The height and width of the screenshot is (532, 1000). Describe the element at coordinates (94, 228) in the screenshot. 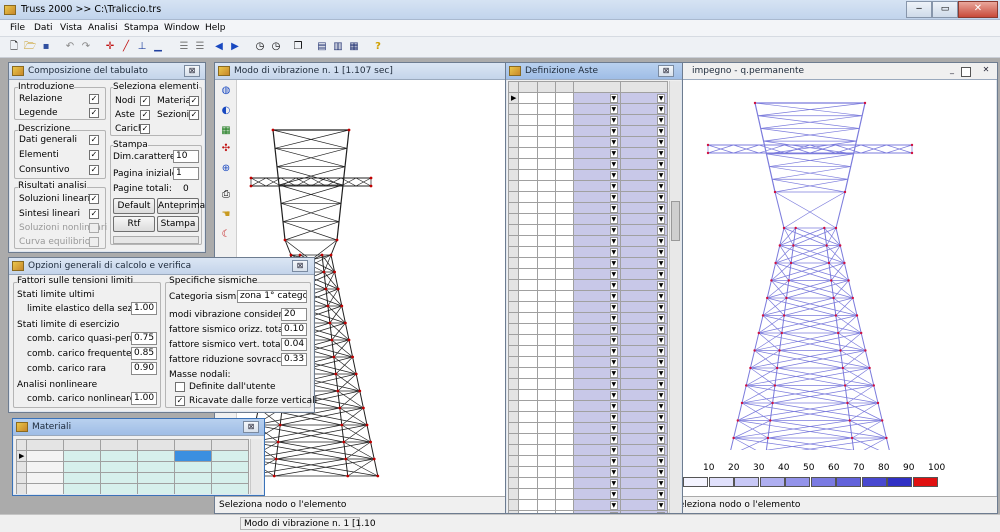

I see `soluzioni-nonlineari-checkbox` at that location.